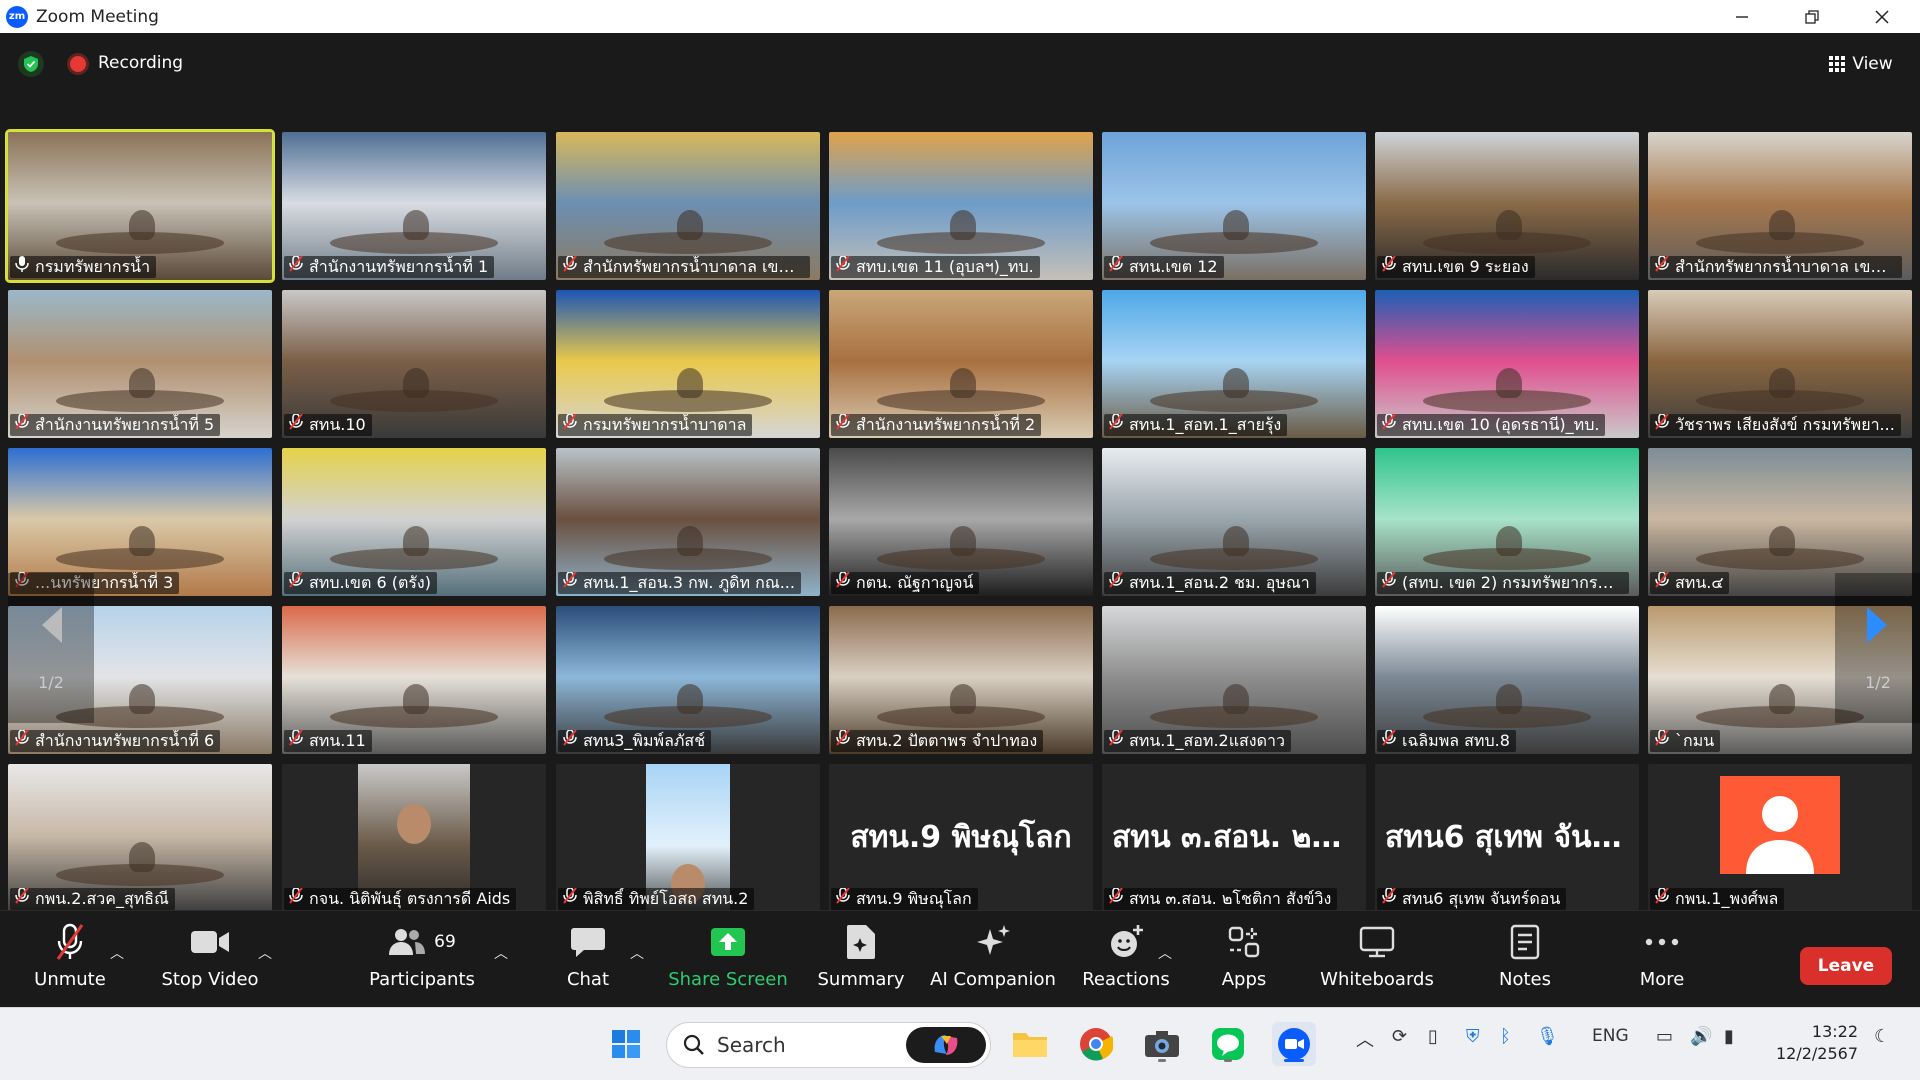  I want to click on participant-video-tile: กตน. ณัฐกาญจน์, so click(961, 522).